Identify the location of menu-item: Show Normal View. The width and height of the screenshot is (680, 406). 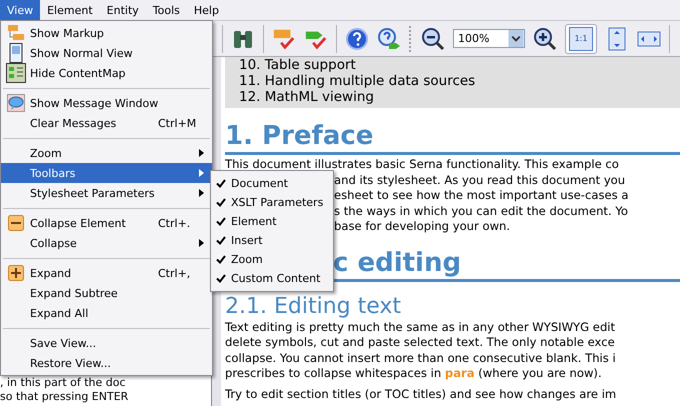
(106, 53).